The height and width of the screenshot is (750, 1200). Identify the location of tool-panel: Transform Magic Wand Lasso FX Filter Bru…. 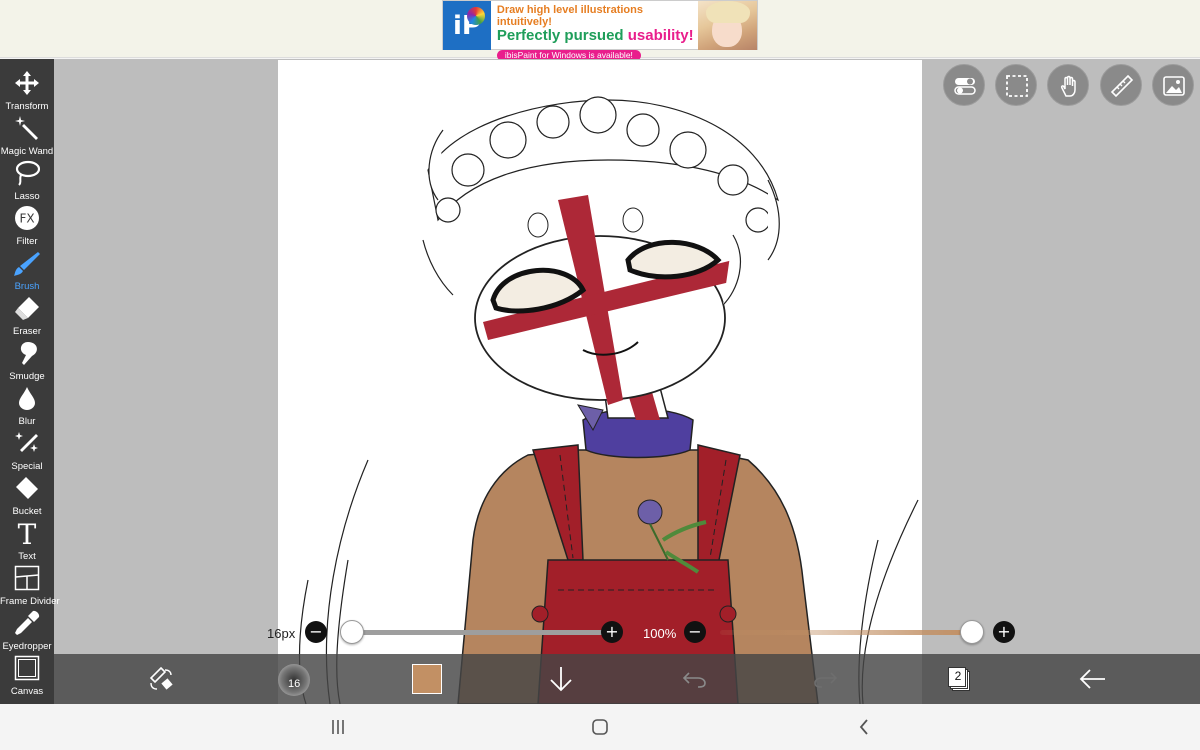
(30, 381).